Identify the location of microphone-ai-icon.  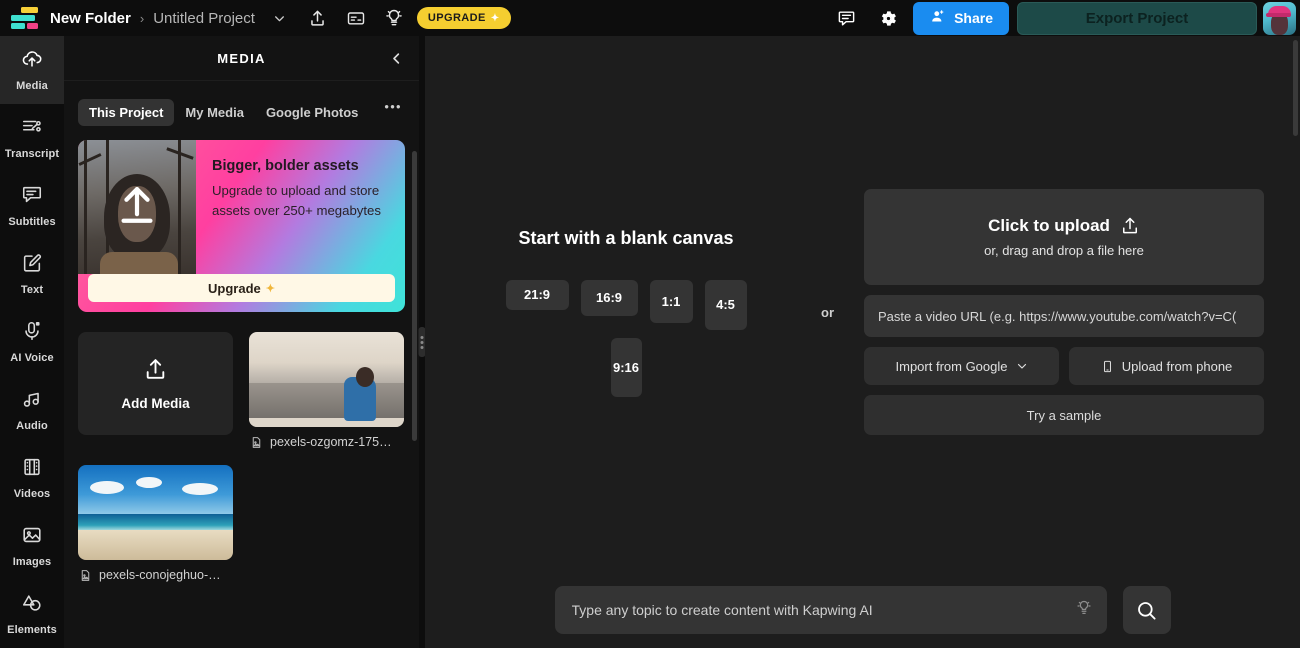
(32, 333).